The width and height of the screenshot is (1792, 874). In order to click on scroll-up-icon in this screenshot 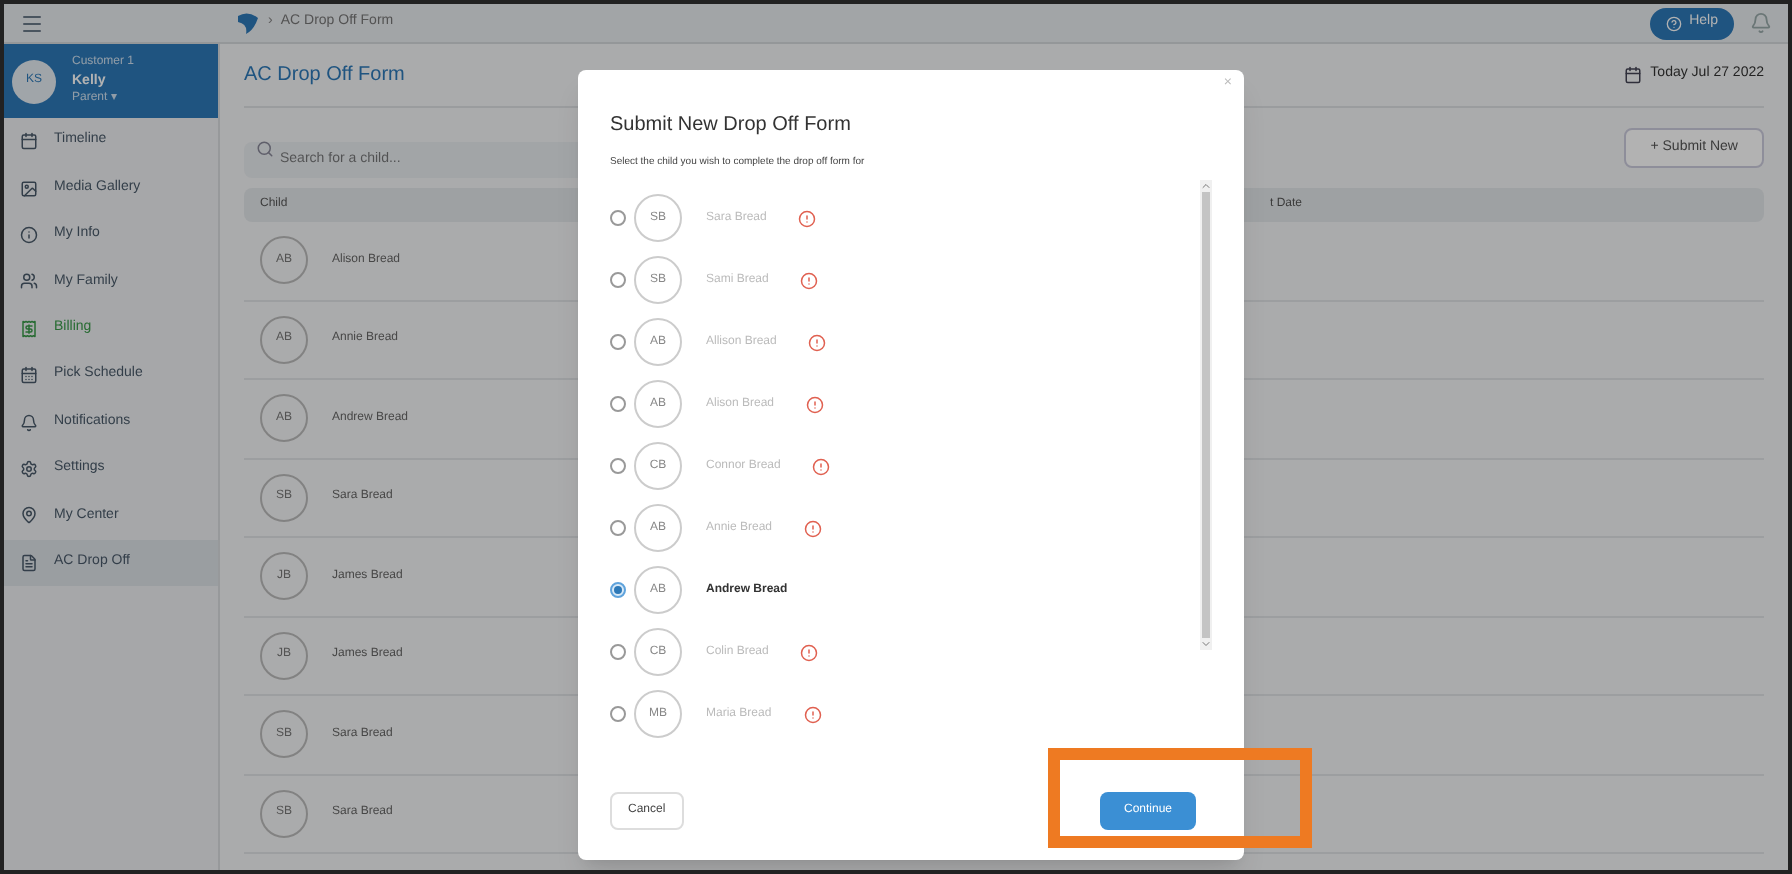, I will do `click(1206, 186)`.